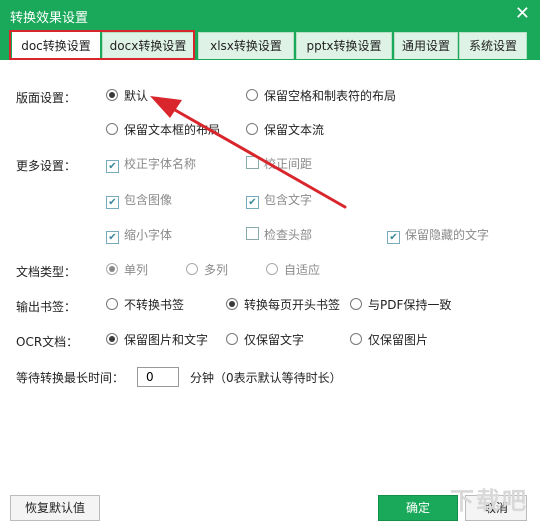 This screenshot has width=540, height=530. Describe the element at coordinates (293, 270) in the screenshot. I see `doc-type-auto-radio: 自适应` at that location.